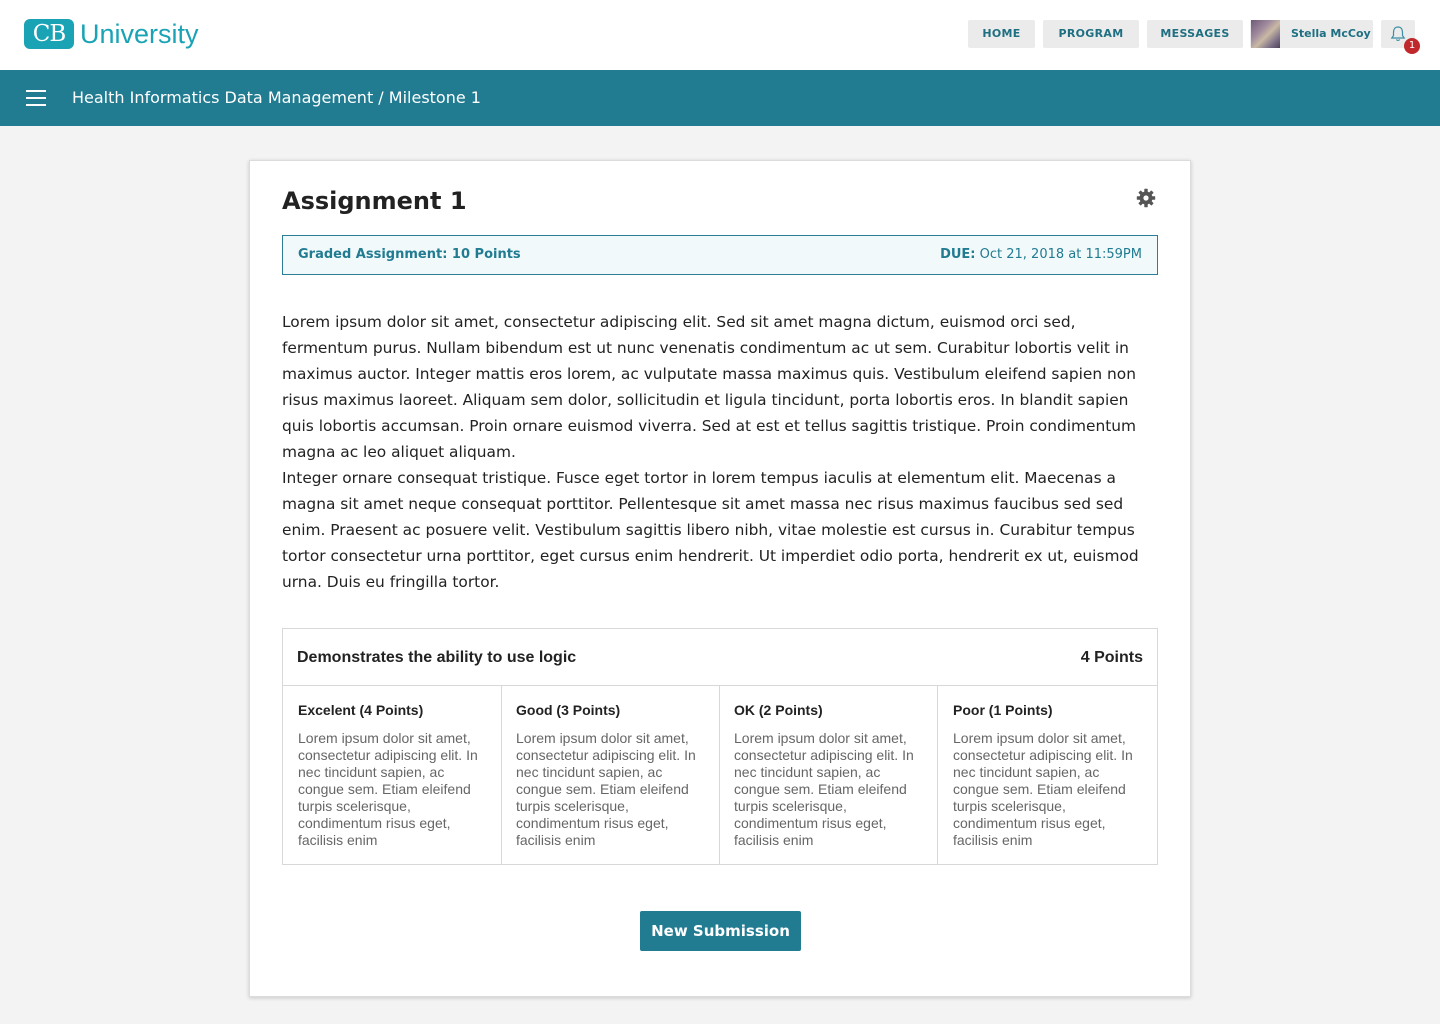  What do you see at coordinates (139, 34) in the screenshot?
I see `logo-text: University` at bounding box center [139, 34].